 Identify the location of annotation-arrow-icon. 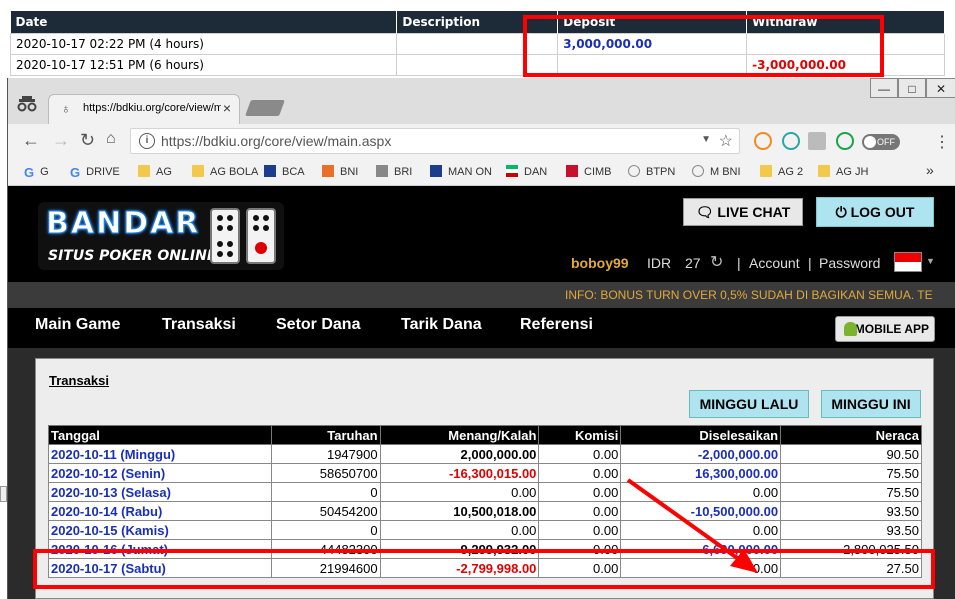
(692, 525).